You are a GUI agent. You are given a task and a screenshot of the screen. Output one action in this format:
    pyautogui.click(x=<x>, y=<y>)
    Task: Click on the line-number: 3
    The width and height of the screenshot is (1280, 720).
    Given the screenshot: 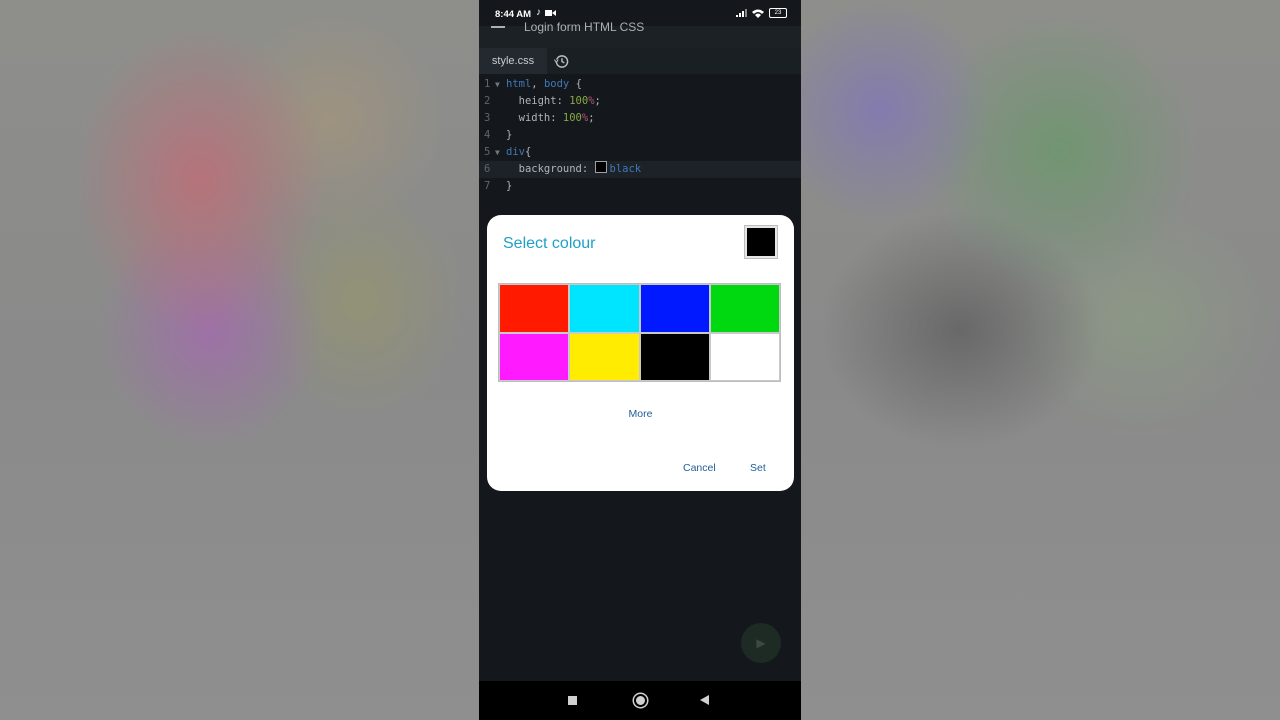 What is the action you would take?
    pyautogui.click(x=487, y=118)
    